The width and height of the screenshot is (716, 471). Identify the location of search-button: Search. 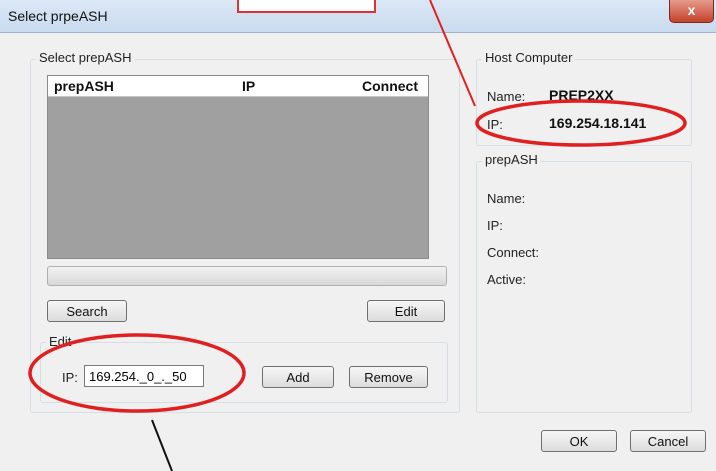
(87, 311).